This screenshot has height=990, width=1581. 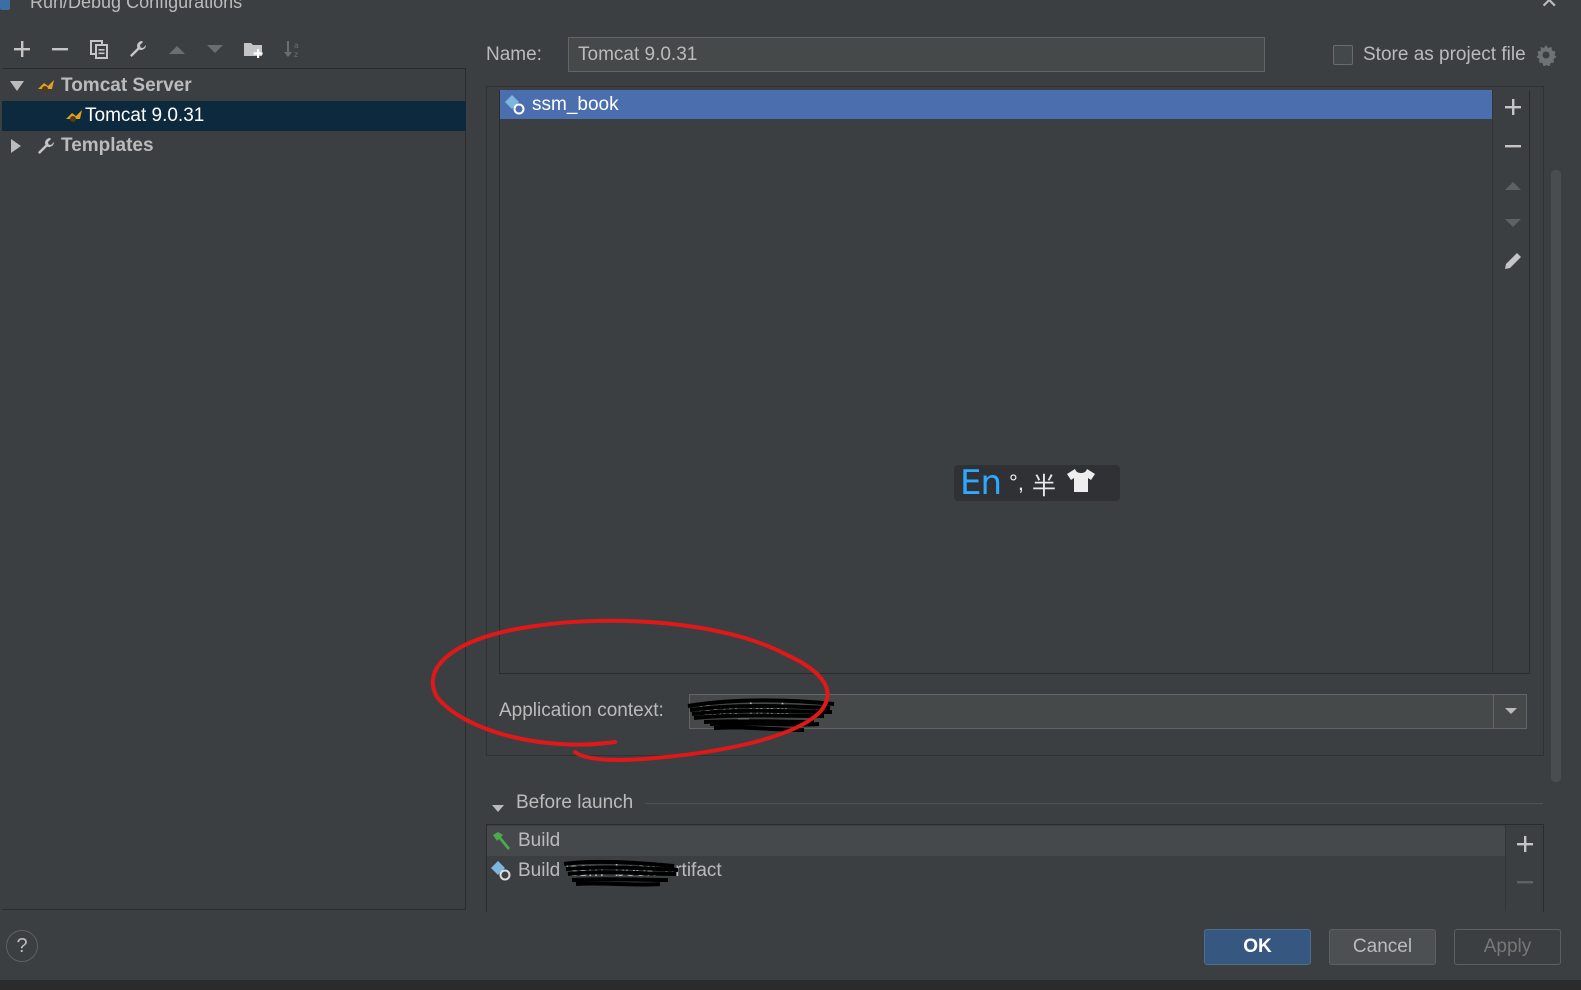 What do you see at coordinates (575, 802) in the screenshot?
I see `before-launch-label: Before launch` at bounding box center [575, 802].